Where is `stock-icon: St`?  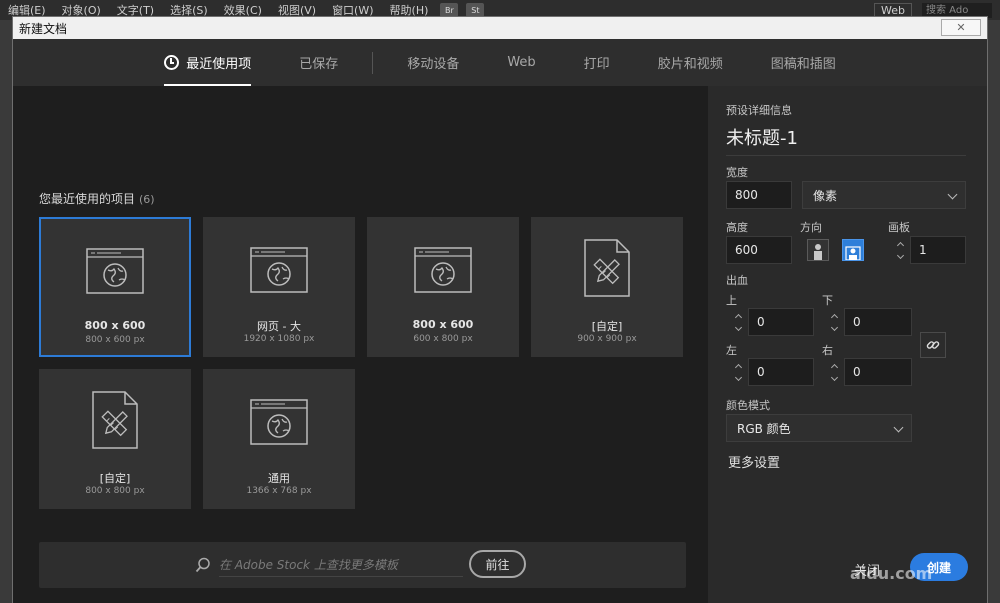
stock-icon: St is located at coordinates (475, 10).